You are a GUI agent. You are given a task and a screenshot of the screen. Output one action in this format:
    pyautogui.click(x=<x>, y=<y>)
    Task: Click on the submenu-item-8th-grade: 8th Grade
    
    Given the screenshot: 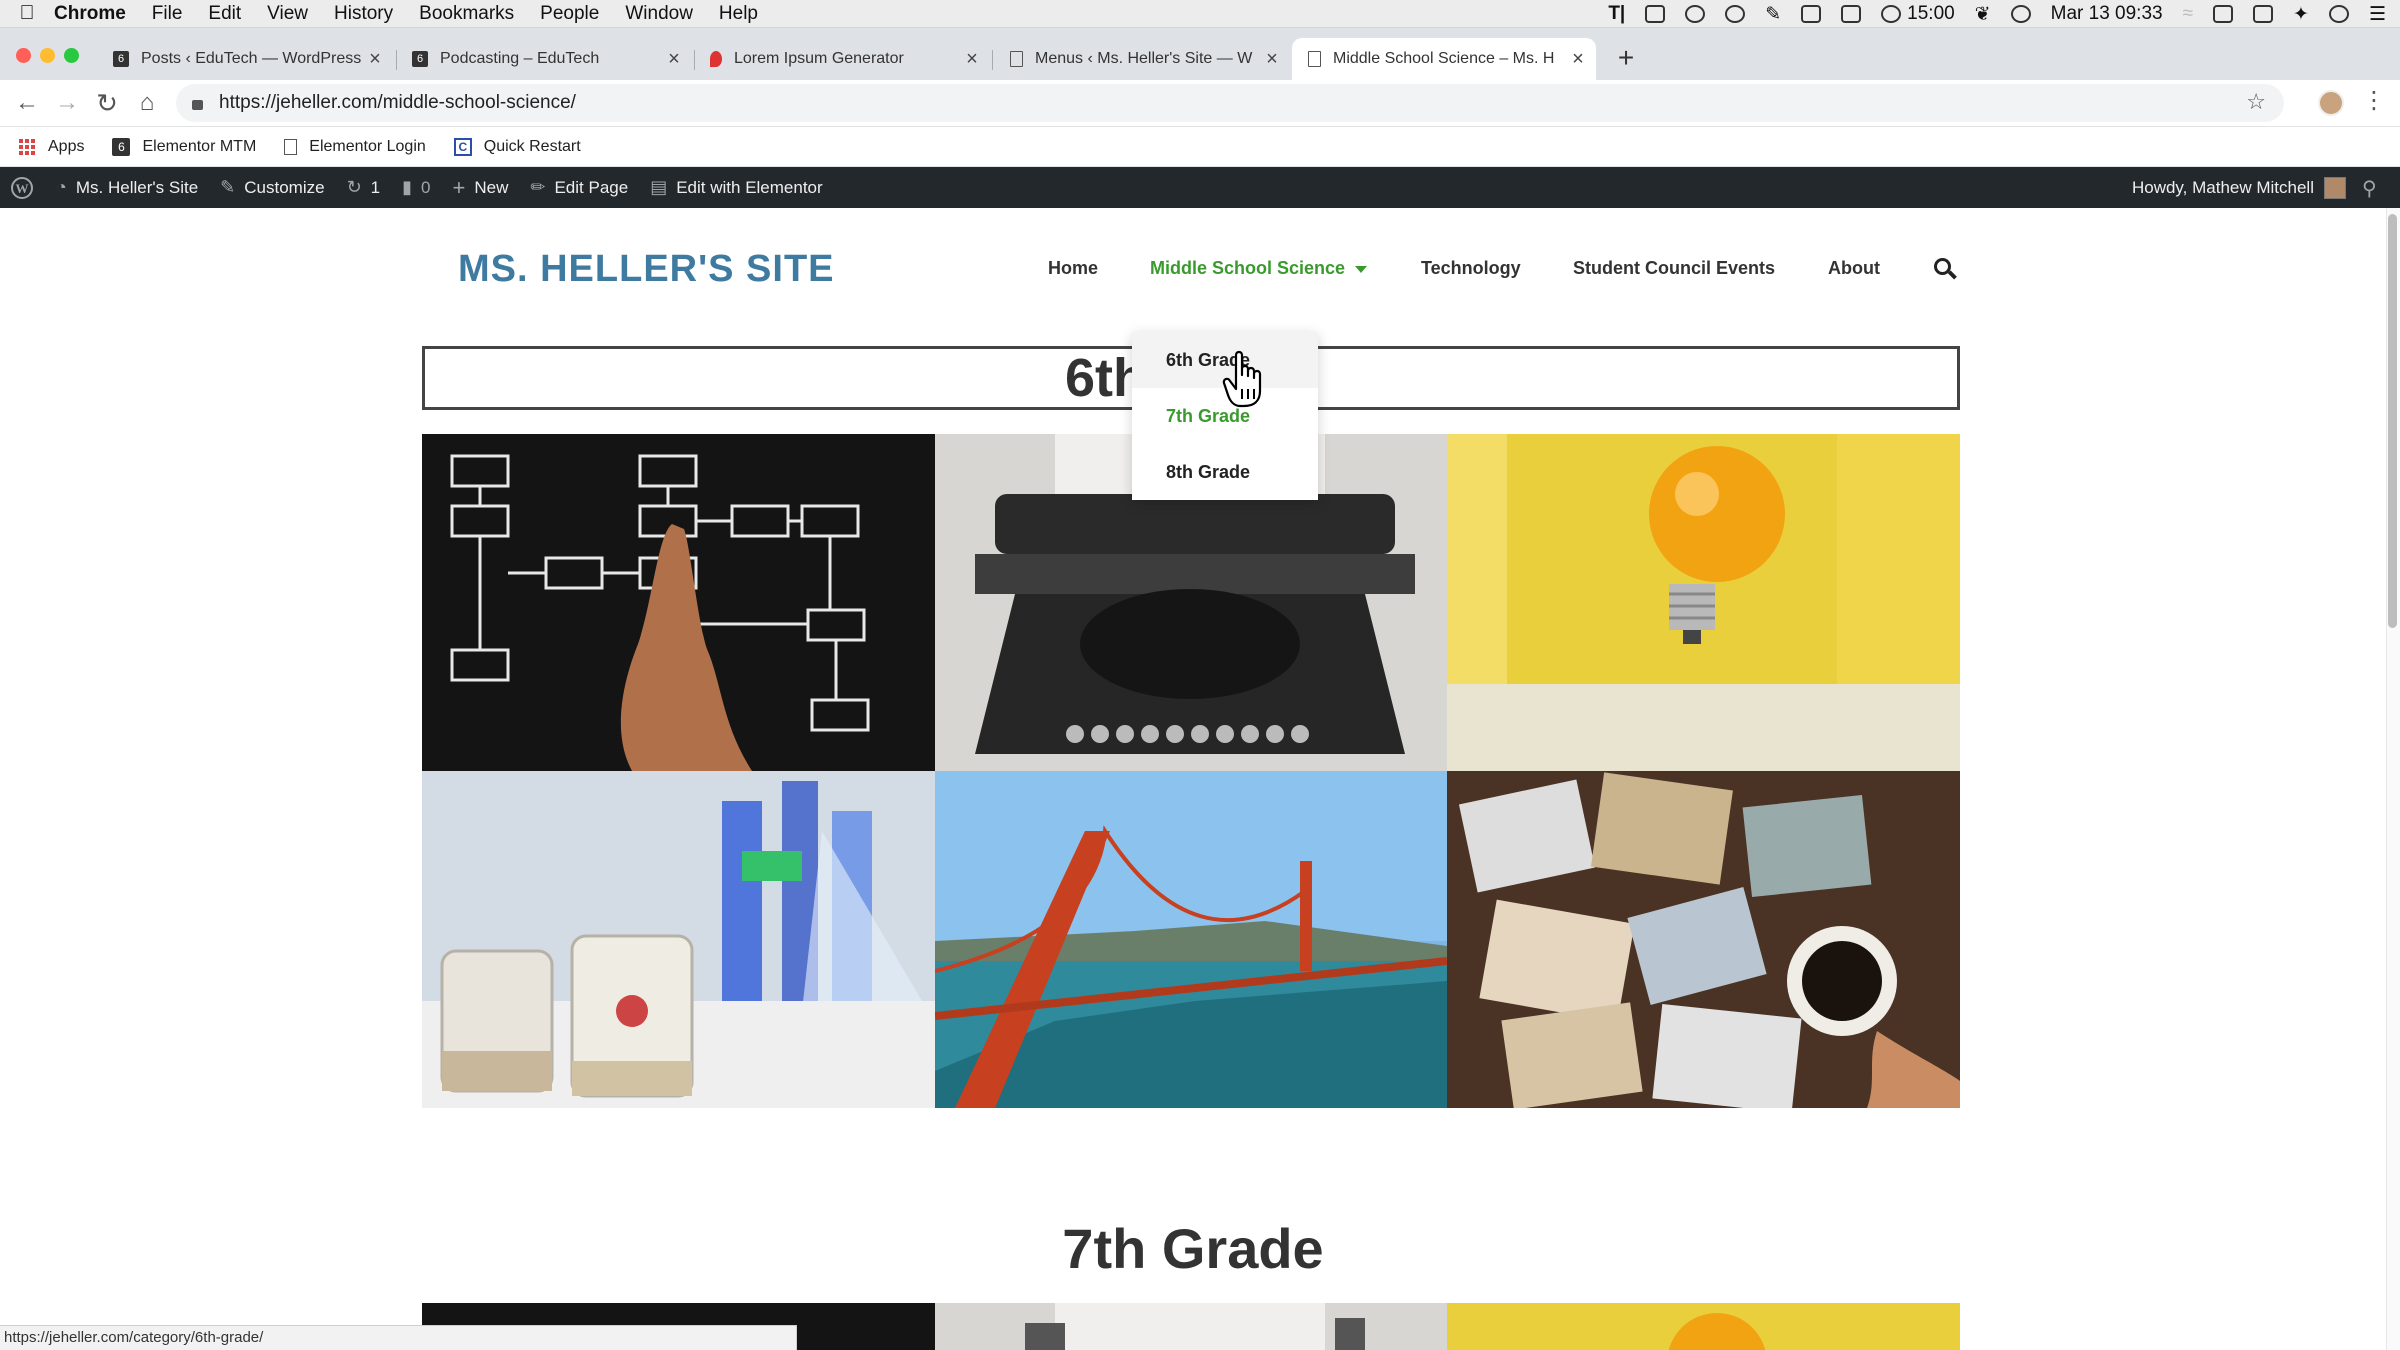 What is the action you would take?
    pyautogui.click(x=1225, y=472)
    